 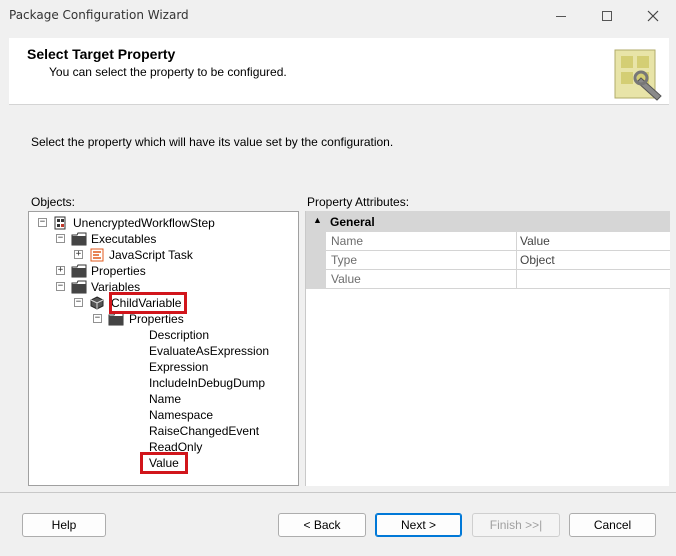 What do you see at coordinates (64, 525) in the screenshot?
I see `help-button: Help` at bounding box center [64, 525].